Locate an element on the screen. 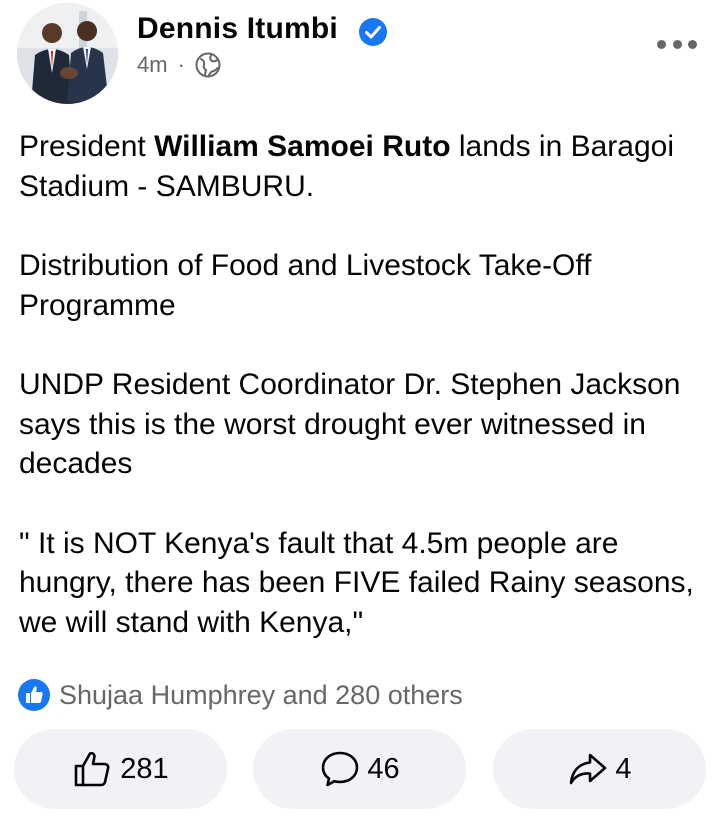  thumbs-up-icon is located at coordinates (92, 769).